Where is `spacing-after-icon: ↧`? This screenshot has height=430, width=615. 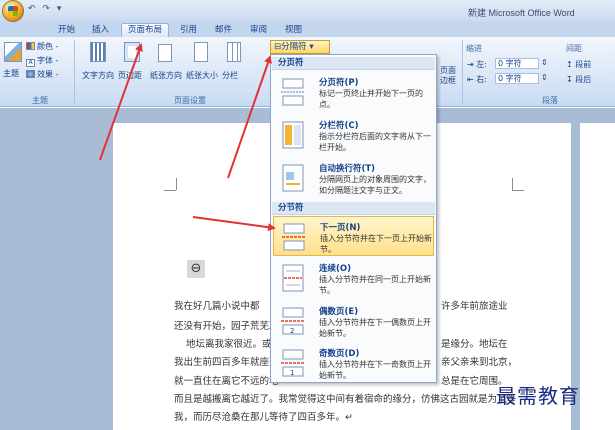
spacing-after-icon: ↧ is located at coordinates (571, 79).